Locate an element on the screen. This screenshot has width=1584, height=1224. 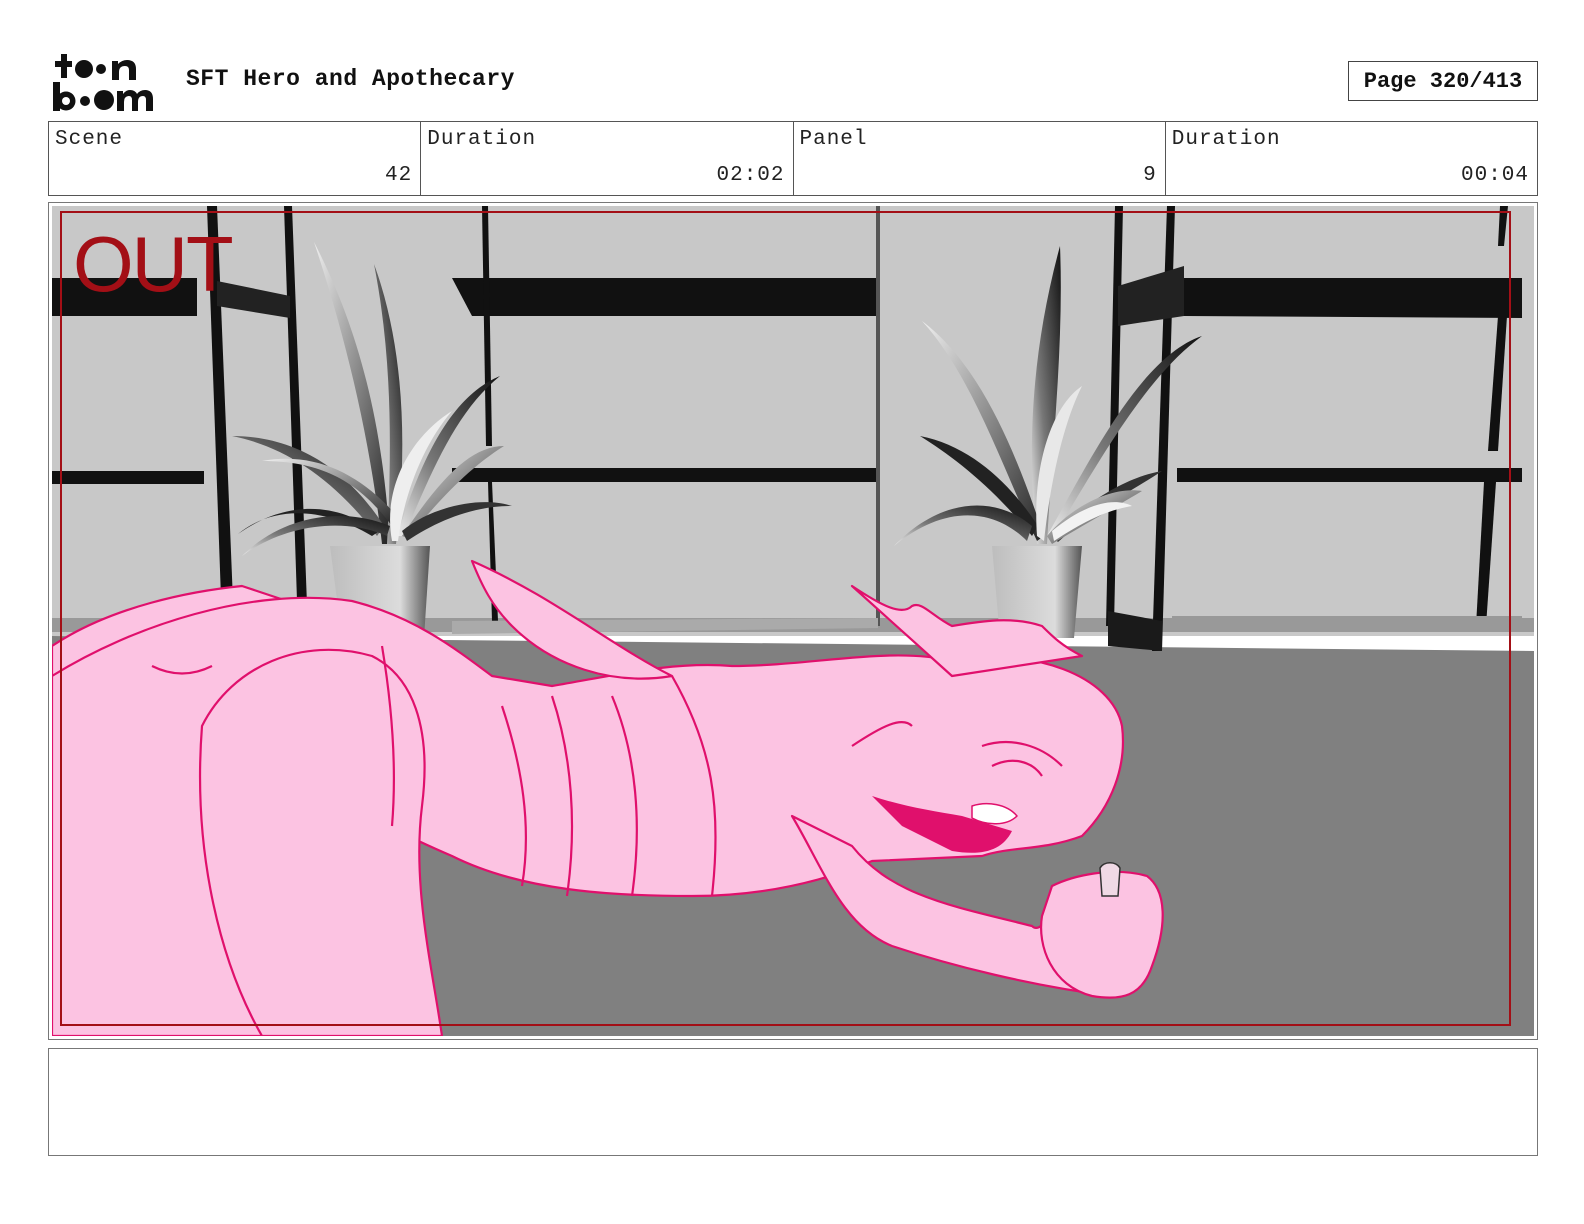
project-title: SFT Hero and Apothecary is located at coordinates (350, 79).